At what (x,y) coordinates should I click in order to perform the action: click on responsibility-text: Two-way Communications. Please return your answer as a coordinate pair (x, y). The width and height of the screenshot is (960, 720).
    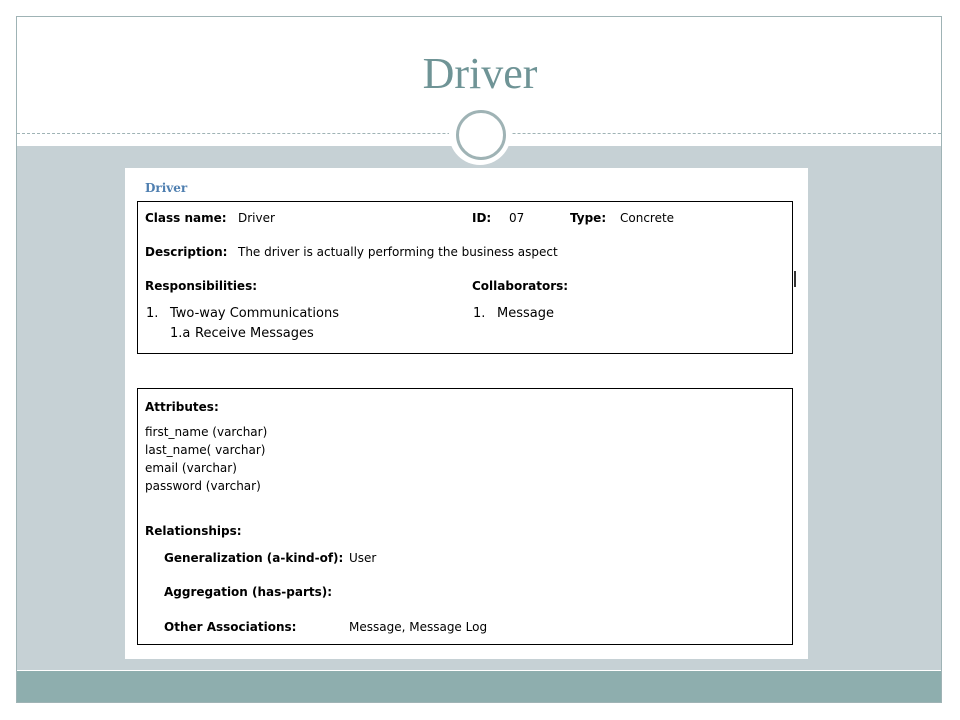
    Looking at the image, I should click on (254, 313).